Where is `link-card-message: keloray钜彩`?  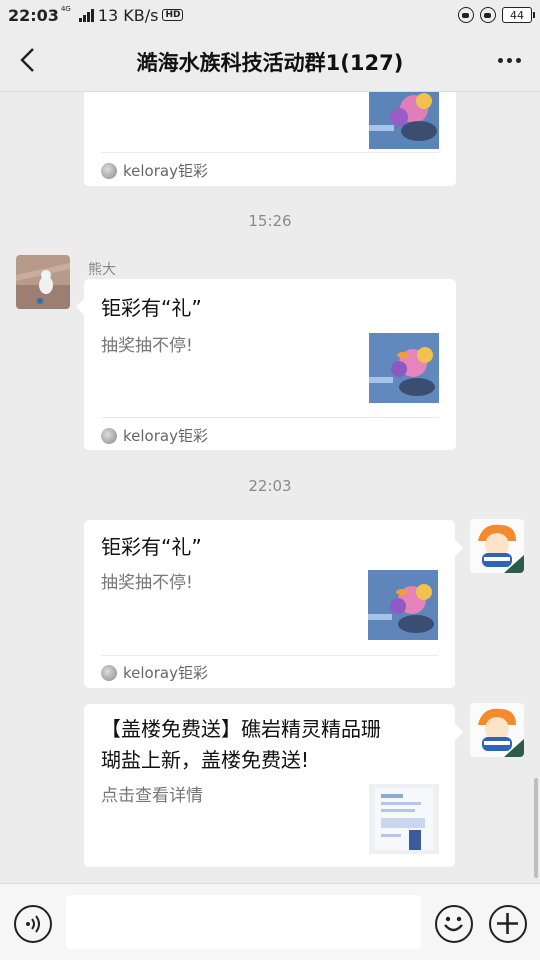
link-card-message: keloray钜彩 is located at coordinates (270, 139).